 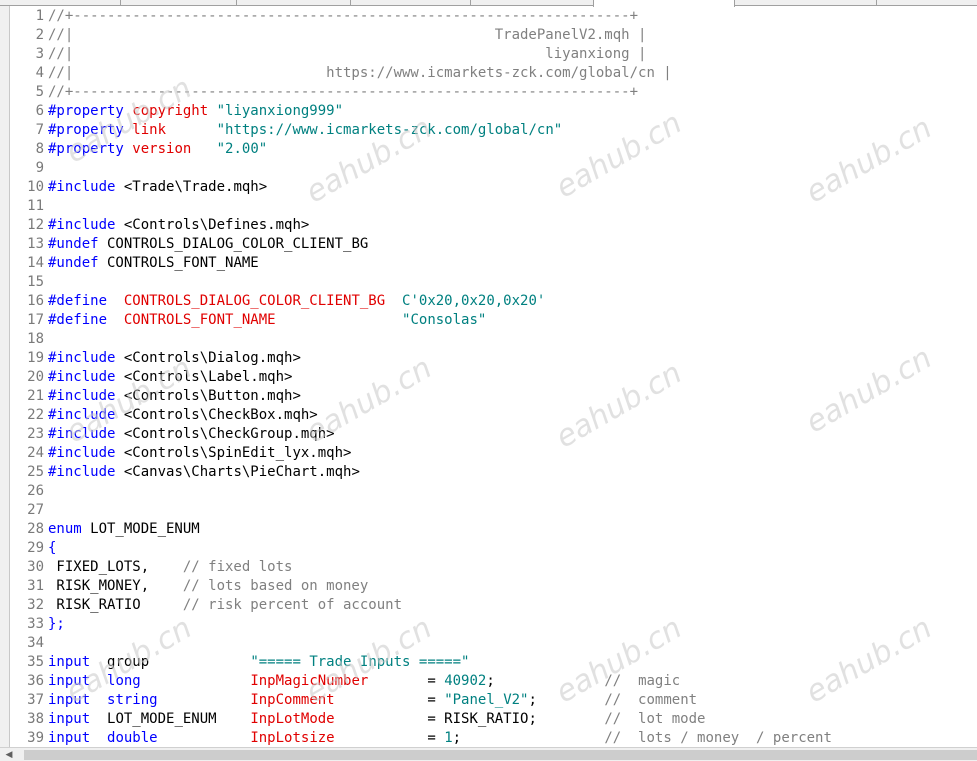 What do you see at coordinates (170, 567) in the screenshot?
I see `code-text: FIXED_LOTS, // fixed lots` at bounding box center [170, 567].